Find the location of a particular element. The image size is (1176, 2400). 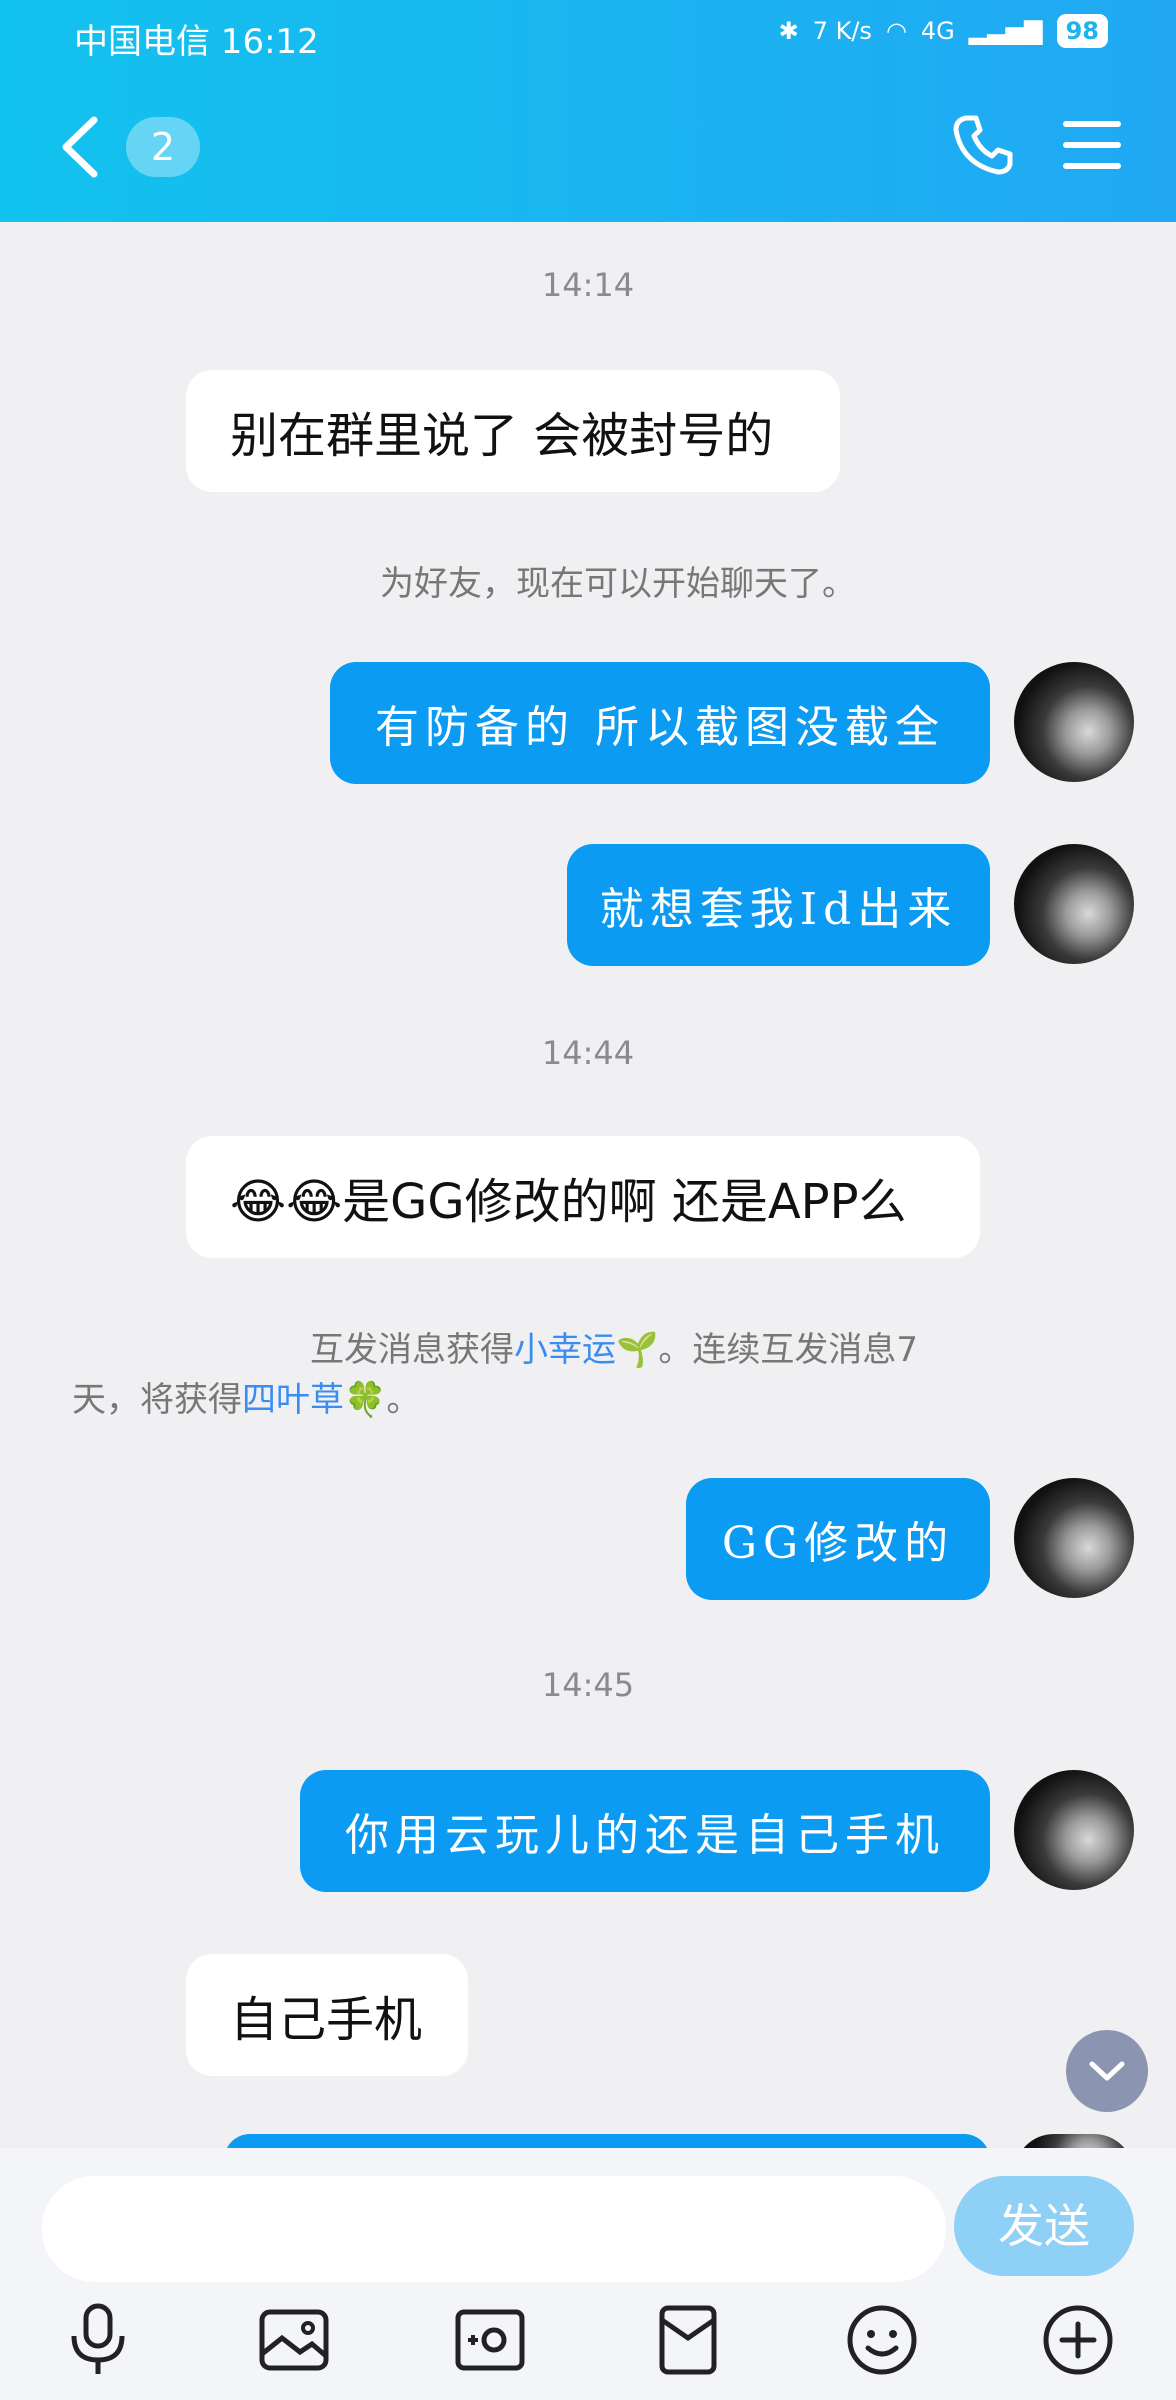

timestamp: 14:14 is located at coordinates (588, 285).